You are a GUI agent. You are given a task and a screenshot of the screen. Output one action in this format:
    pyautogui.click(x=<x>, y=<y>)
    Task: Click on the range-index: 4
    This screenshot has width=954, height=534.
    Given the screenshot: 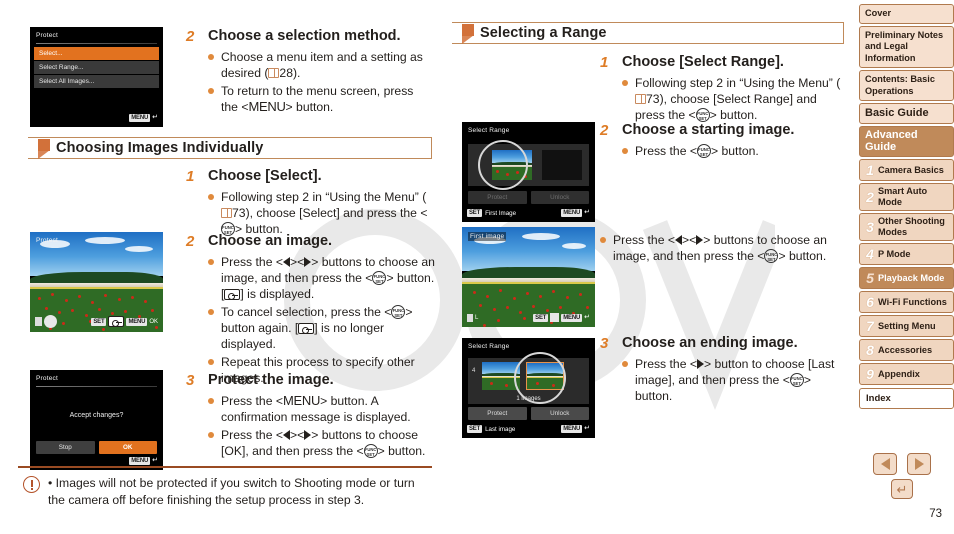 What is the action you would take?
    pyautogui.click(x=474, y=371)
    